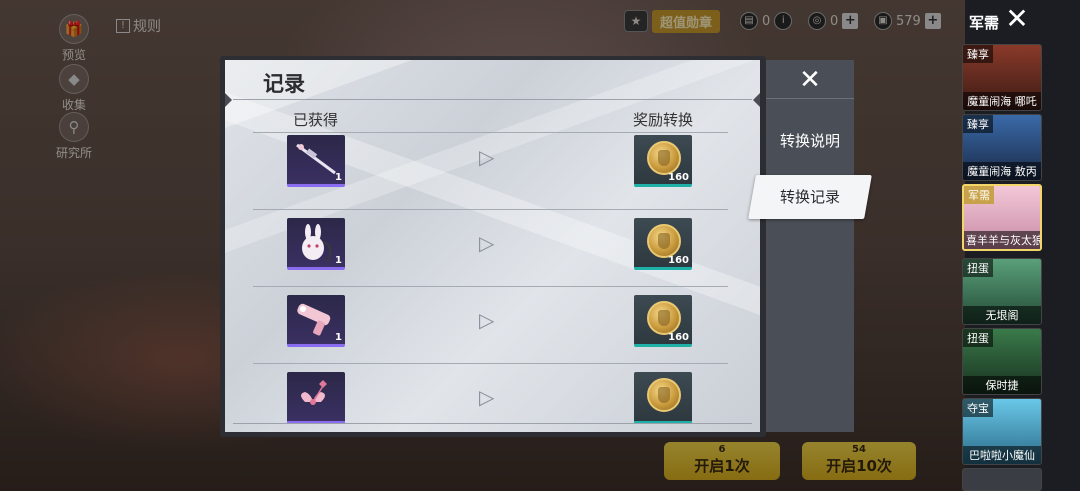 The height and width of the screenshot is (491, 1080). Describe the element at coordinates (1002, 385) in the screenshot. I see `banner-name: 保时捷` at that location.